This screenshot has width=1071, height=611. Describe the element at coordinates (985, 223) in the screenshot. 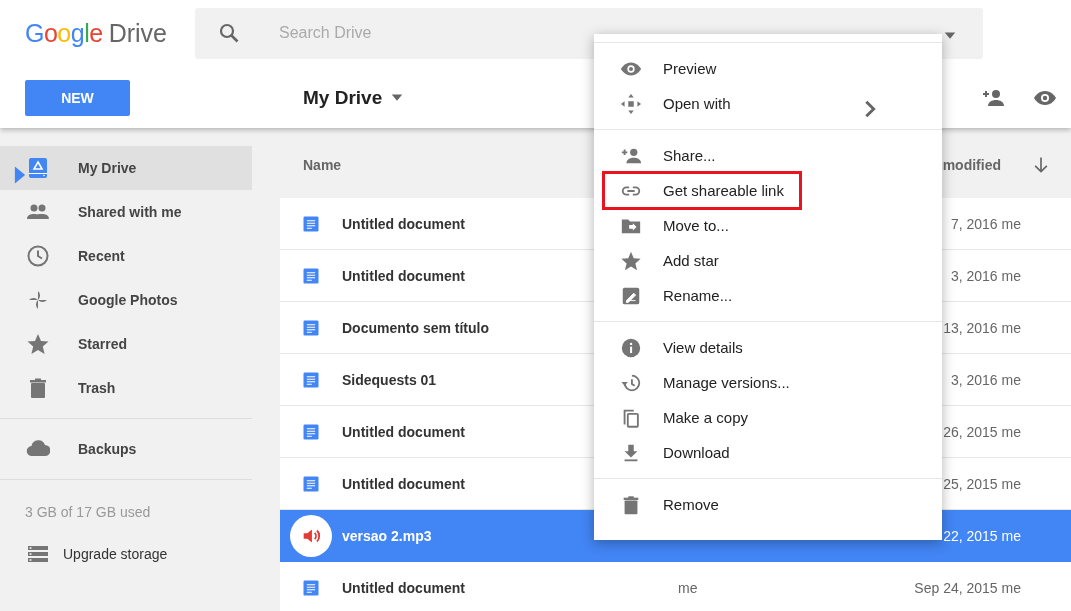

I see `modified-cell: 7, 2016 me` at that location.